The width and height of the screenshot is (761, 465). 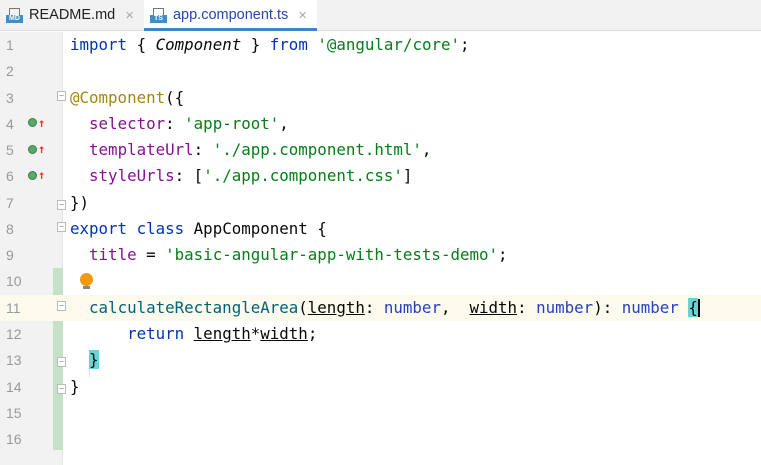 I want to click on file-icon: TS, so click(x=158, y=15).